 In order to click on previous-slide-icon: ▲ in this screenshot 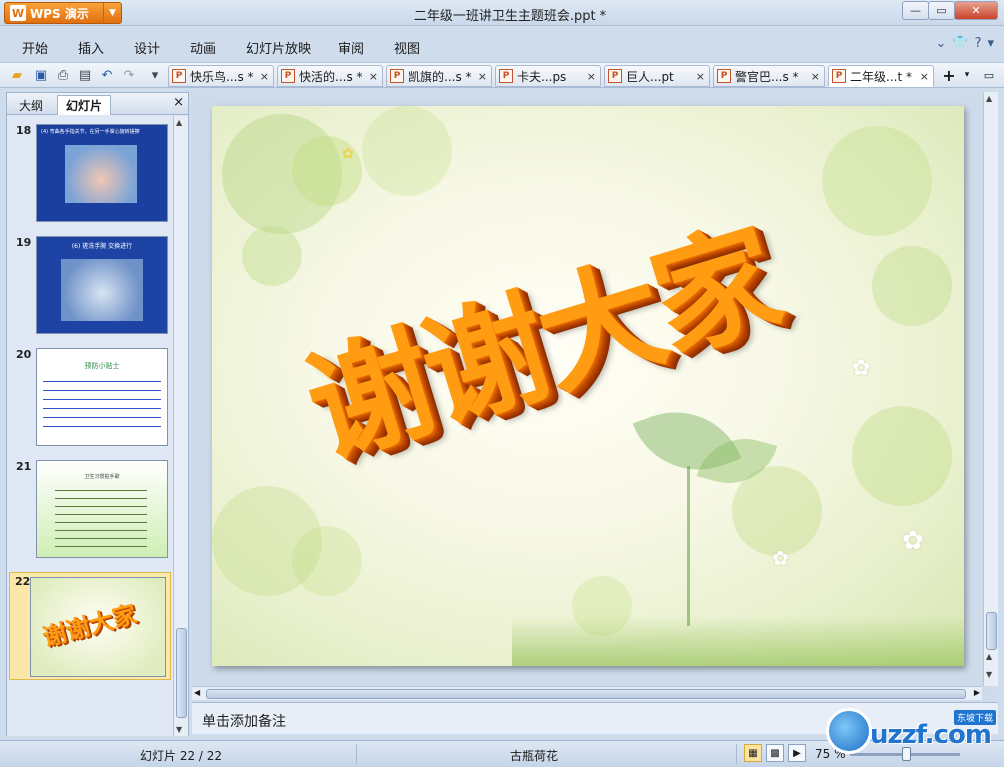, I will do `click(989, 656)`.